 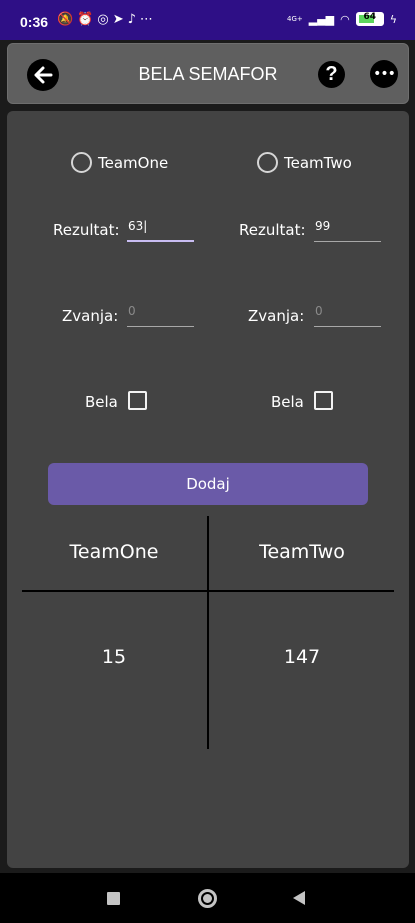 What do you see at coordinates (137, 400) in the screenshot?
I see `bela-checkbox-team-one` at bounding box center [137, 400].